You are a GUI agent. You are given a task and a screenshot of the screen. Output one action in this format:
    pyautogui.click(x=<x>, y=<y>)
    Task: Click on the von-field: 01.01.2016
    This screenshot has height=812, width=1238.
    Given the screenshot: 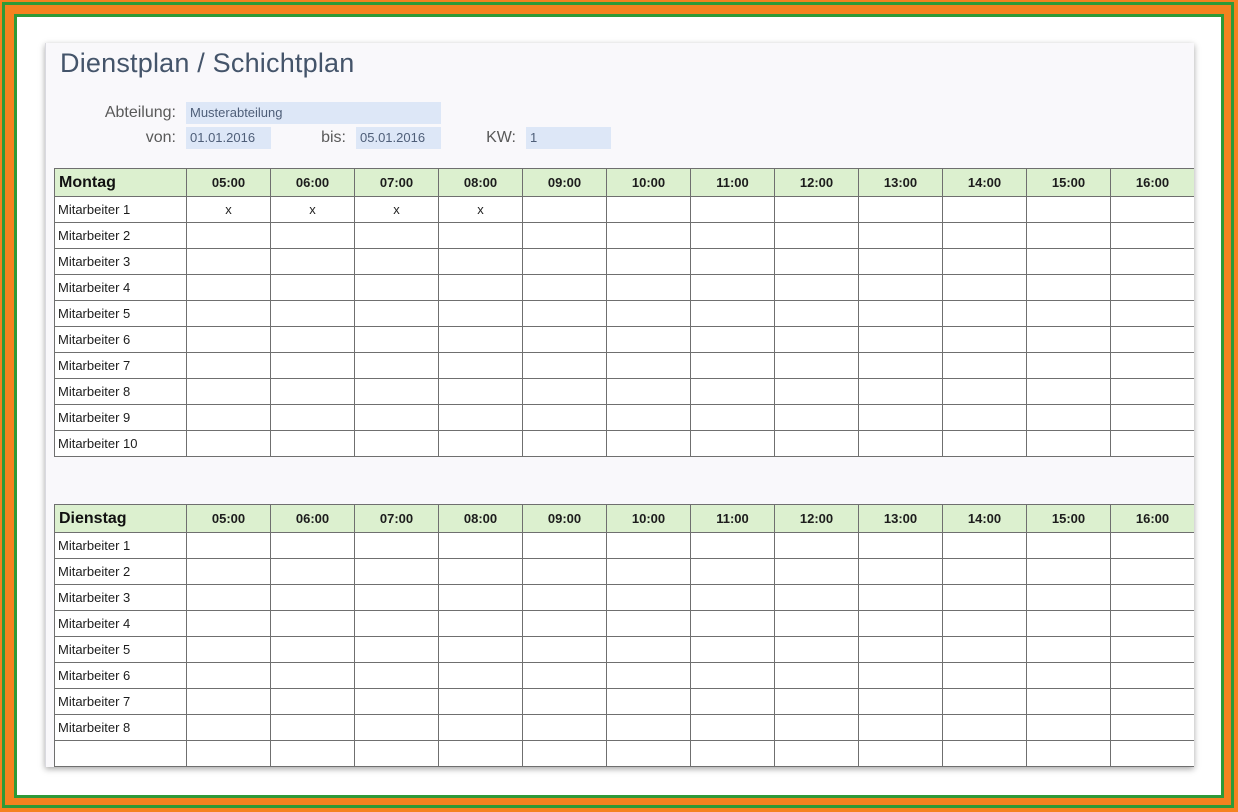 What is the action you would take?
    pyautogui.click(x=228, y=138)
    